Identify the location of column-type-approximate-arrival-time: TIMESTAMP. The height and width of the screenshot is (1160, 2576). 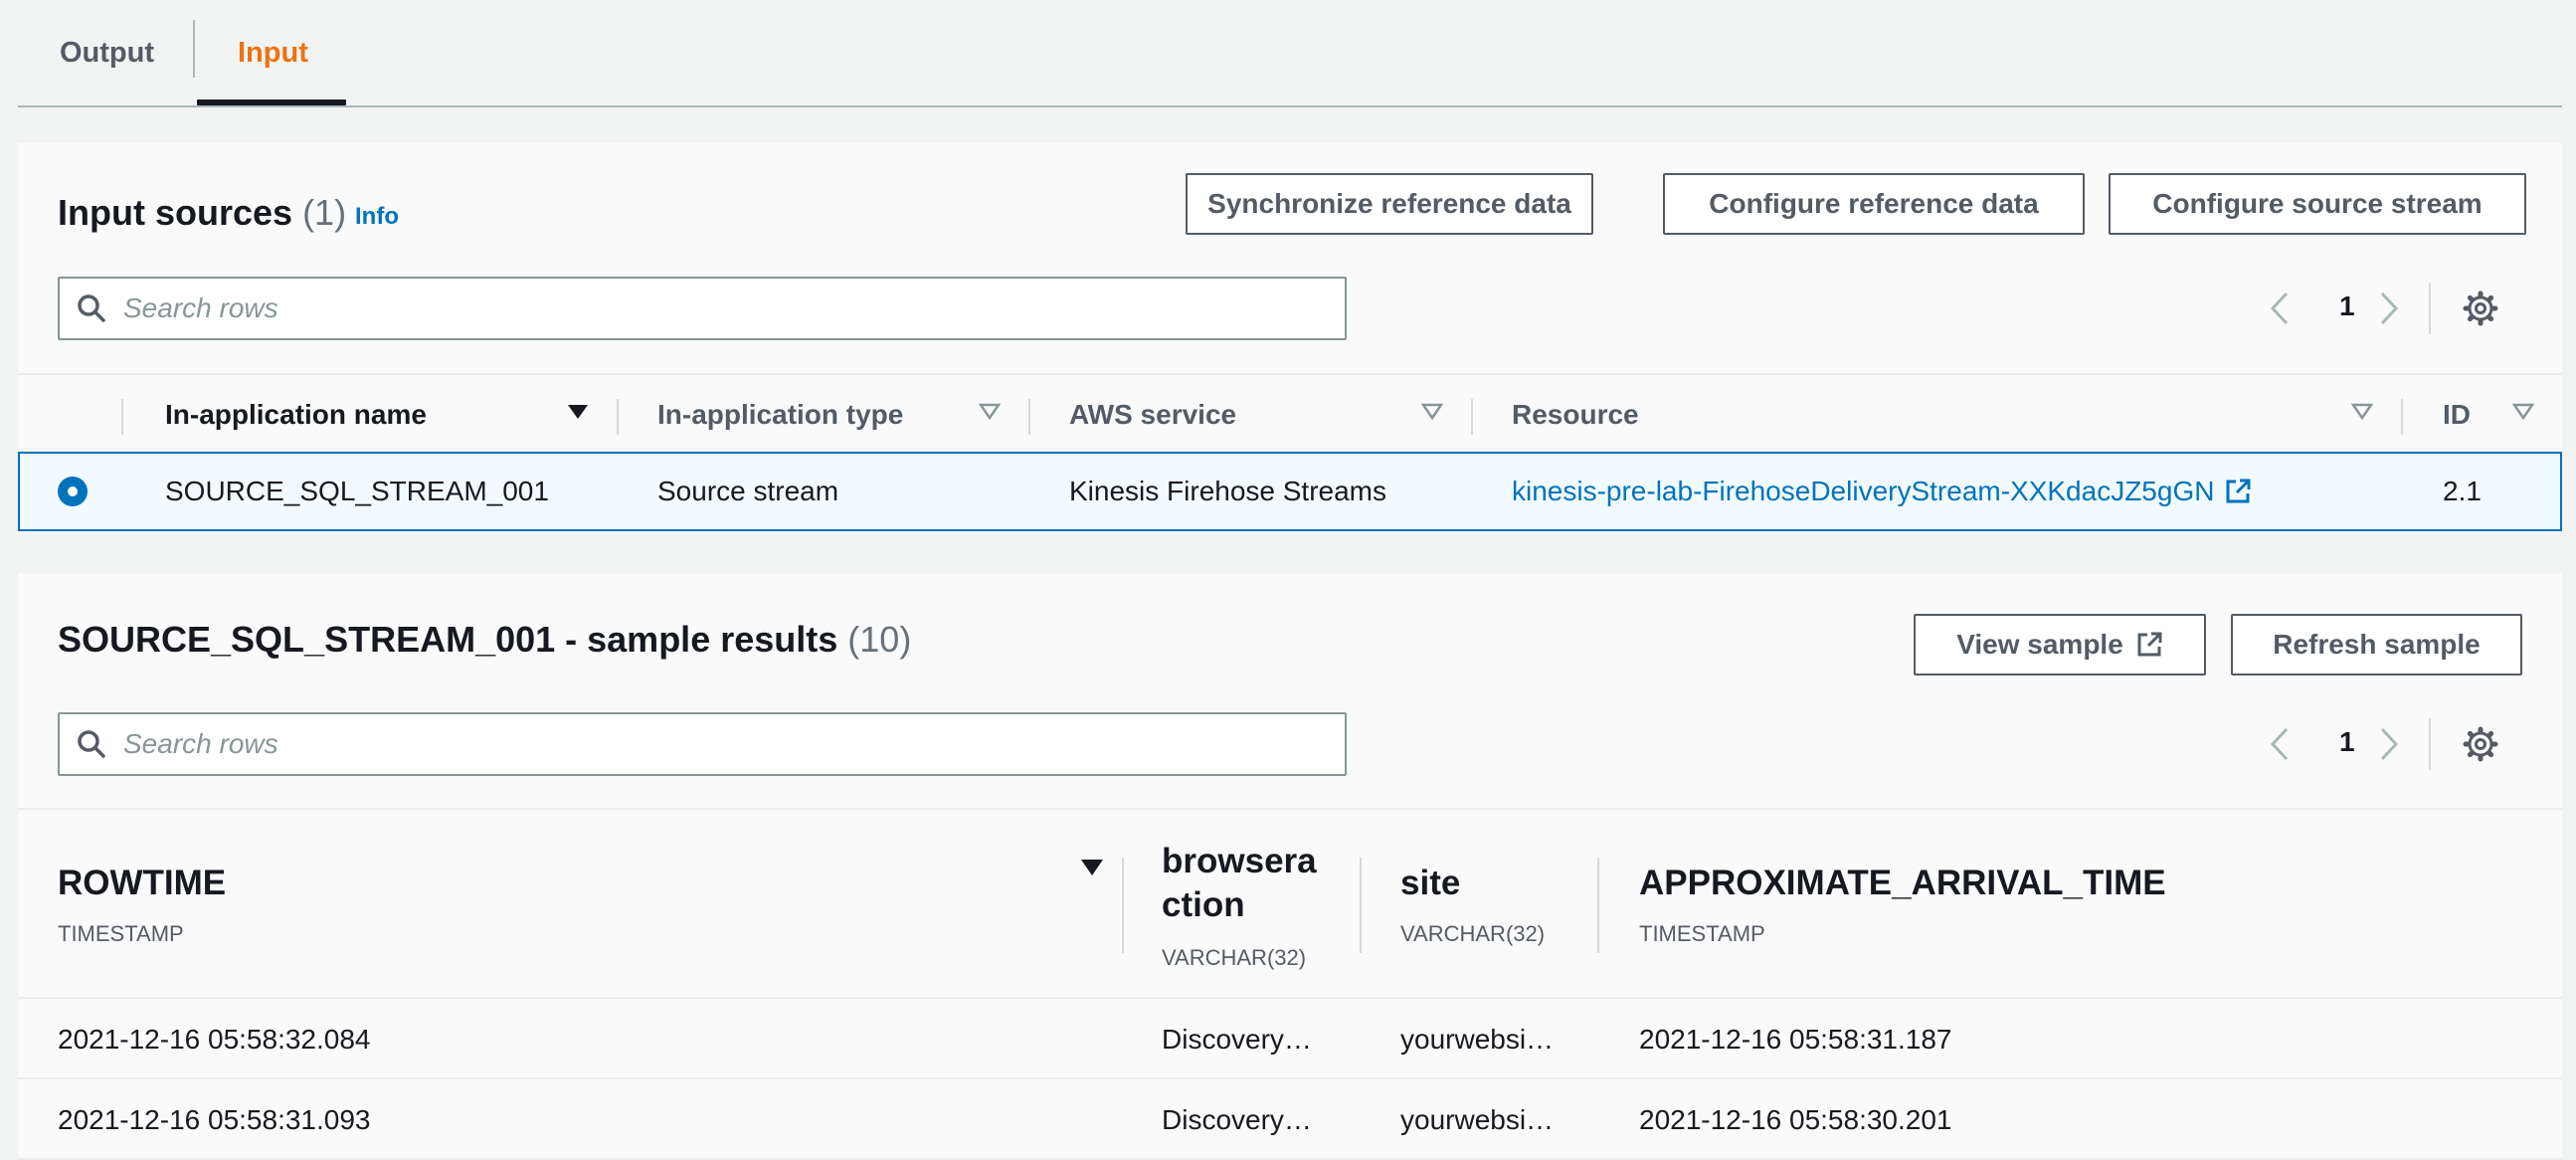
(1702, 934).